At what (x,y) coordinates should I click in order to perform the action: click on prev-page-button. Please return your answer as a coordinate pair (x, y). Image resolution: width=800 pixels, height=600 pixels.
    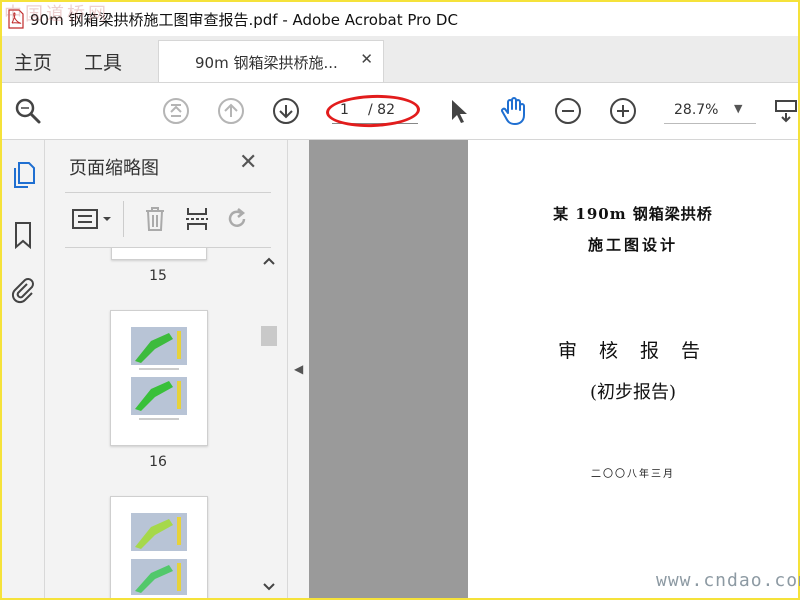
    Looking at the image, I should click on (231, 111).